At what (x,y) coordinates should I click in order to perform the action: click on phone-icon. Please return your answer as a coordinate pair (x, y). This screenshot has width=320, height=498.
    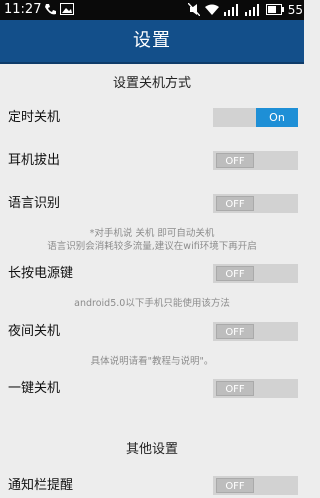
    Looking at the image, I should click on (50, 9).